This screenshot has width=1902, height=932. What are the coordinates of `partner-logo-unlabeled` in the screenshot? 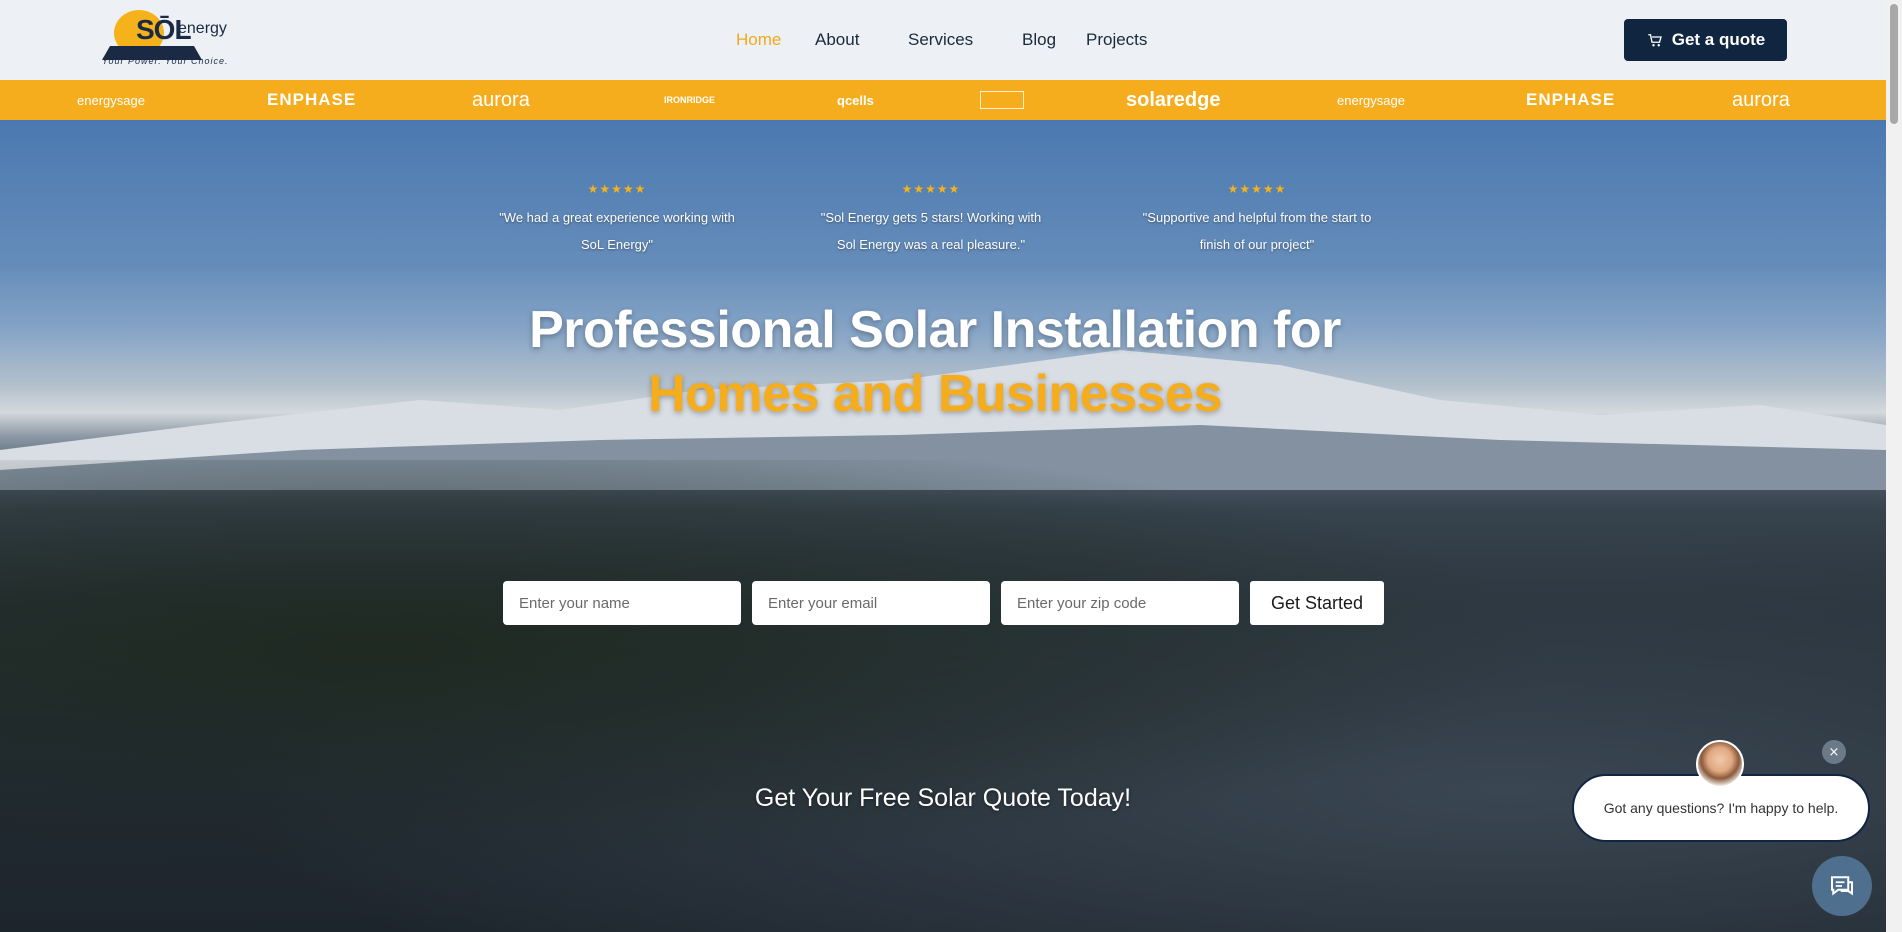 It's located at (1002, 100).